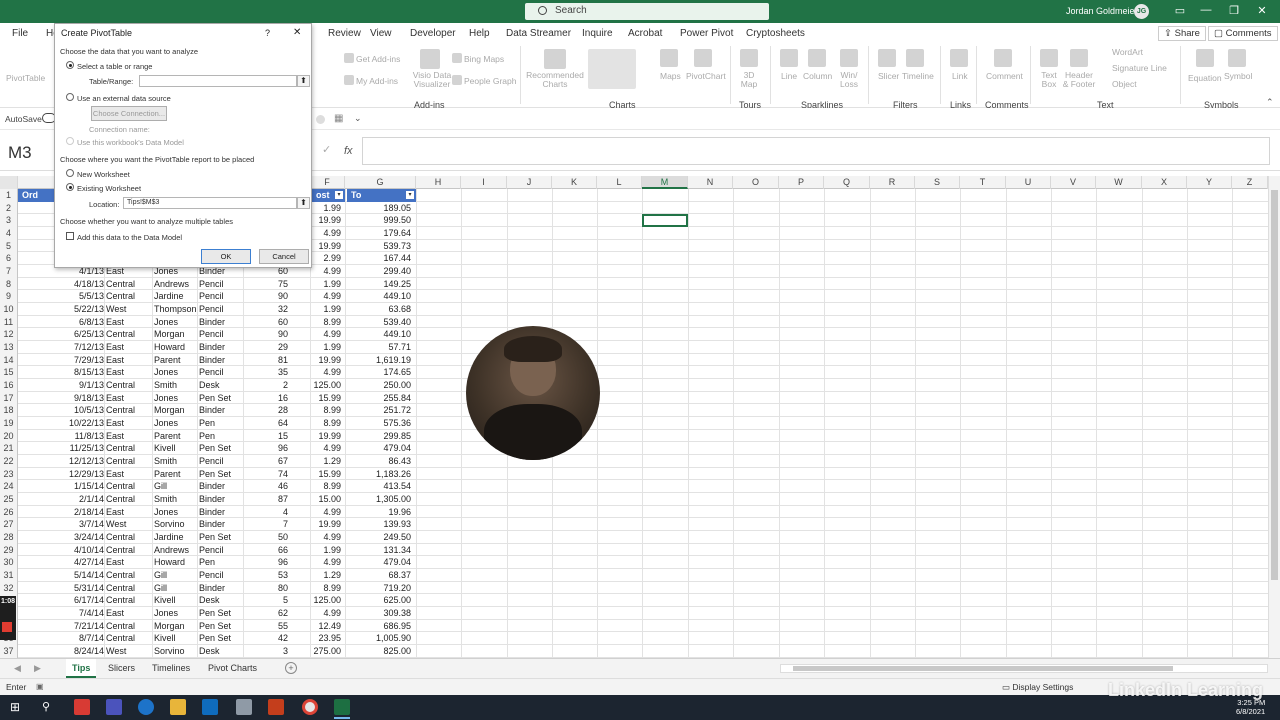  Describe the element at coordinates (61, 334) in the screenshot. I see `cell-a: 6/25/13` at that location.